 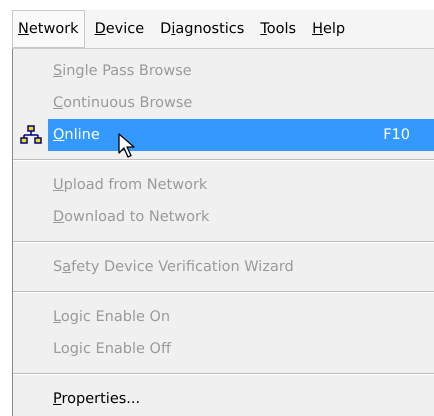 What do you see at coordinates (202, 29) in the screenshot?
I see `menu-bar-item: Diagnostics` at bounding box center [202, 29].